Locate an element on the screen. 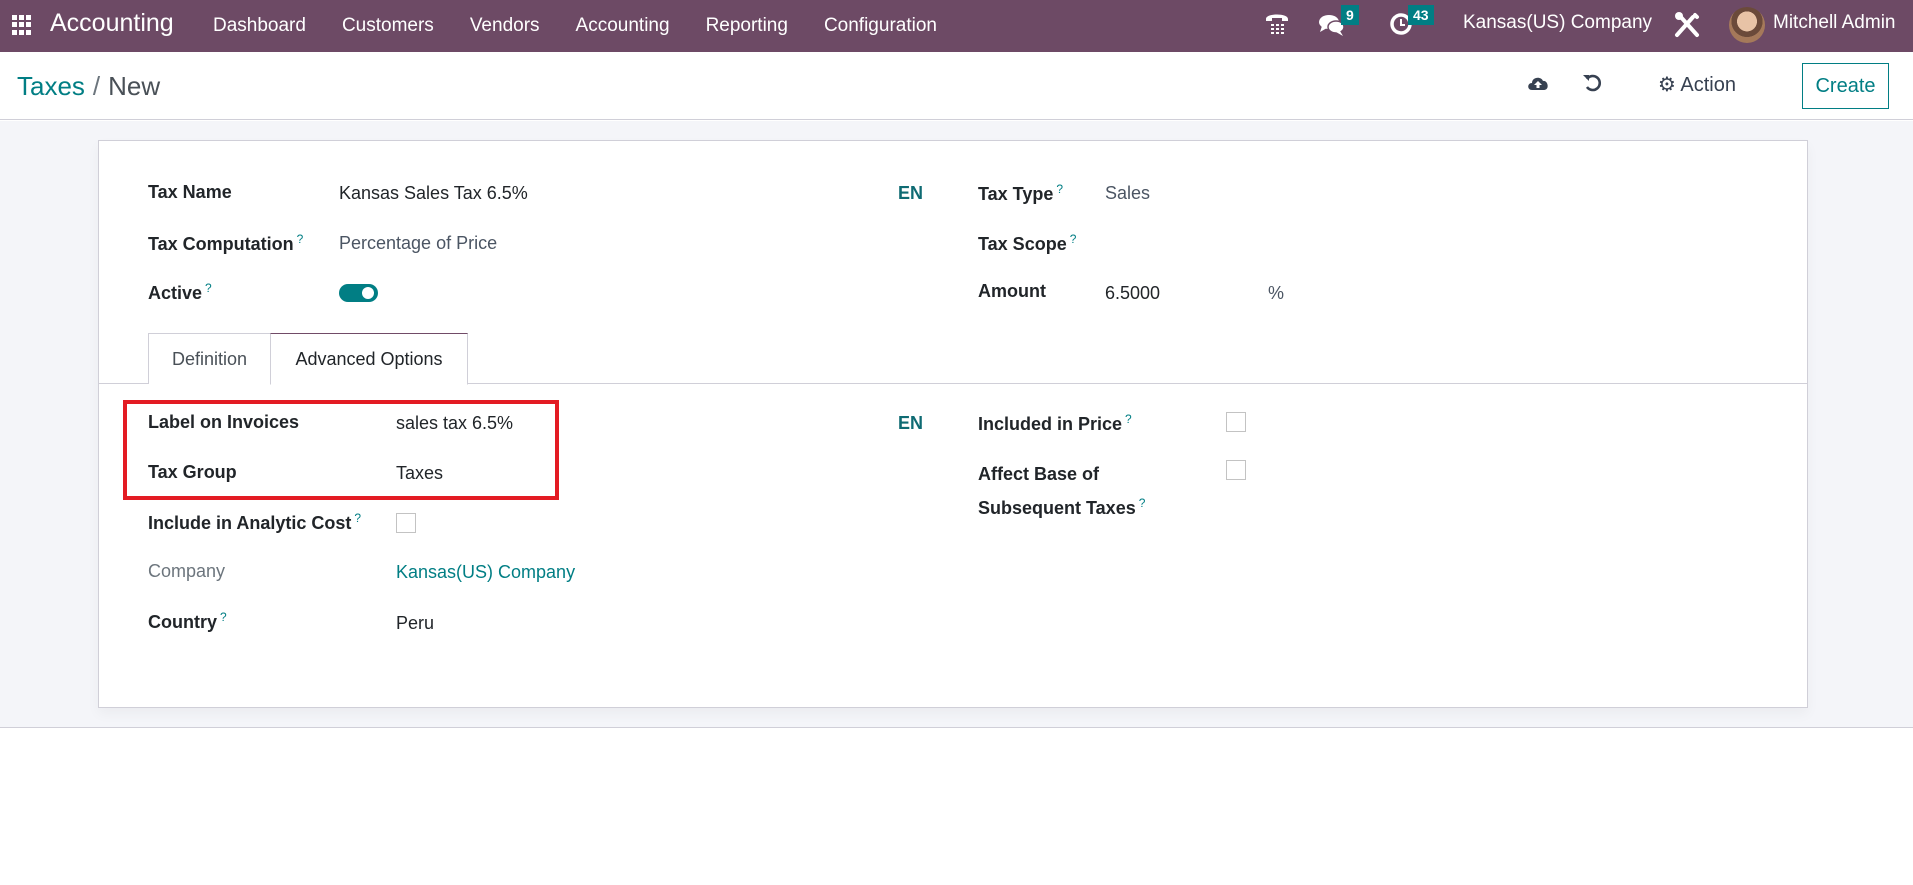 Image resolution: width=1913 pixels, height=885 pixels. breadcrumb-current: New is located at coordinates (134, 86).